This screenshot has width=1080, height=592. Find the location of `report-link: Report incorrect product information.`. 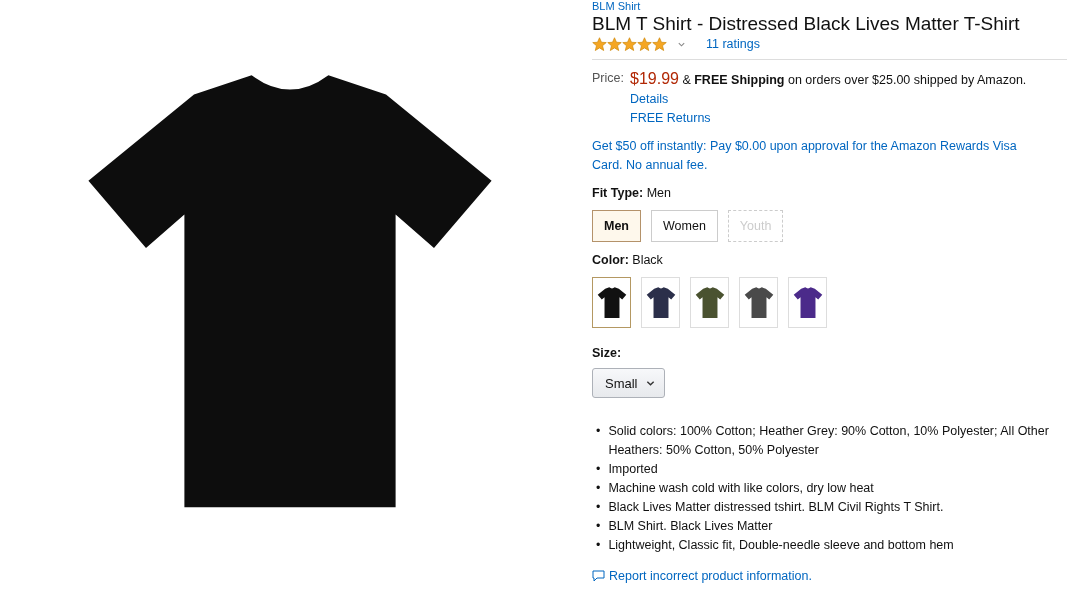

report-link: Report incorrect product information. is located at coordinates (702, 576).